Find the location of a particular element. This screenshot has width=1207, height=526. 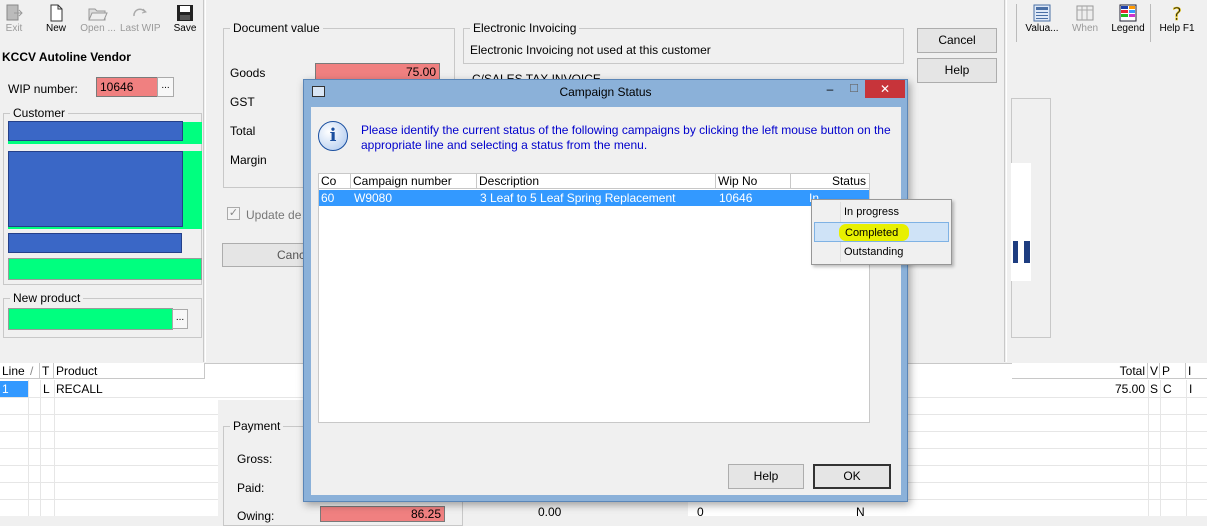

header-i: I is located at coordinates (1196, 371).